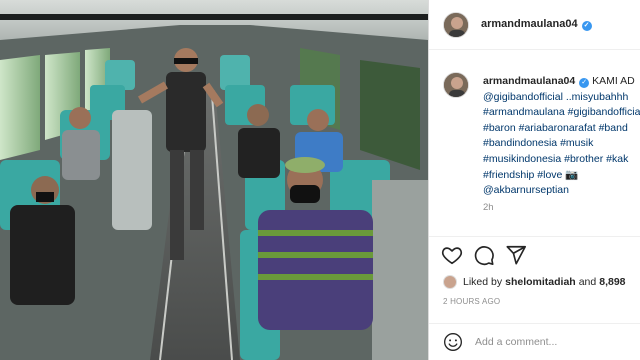 This screenshot has height=360, width=640. I want to click on likes-user: shelomitadiah, so click(540, 282).